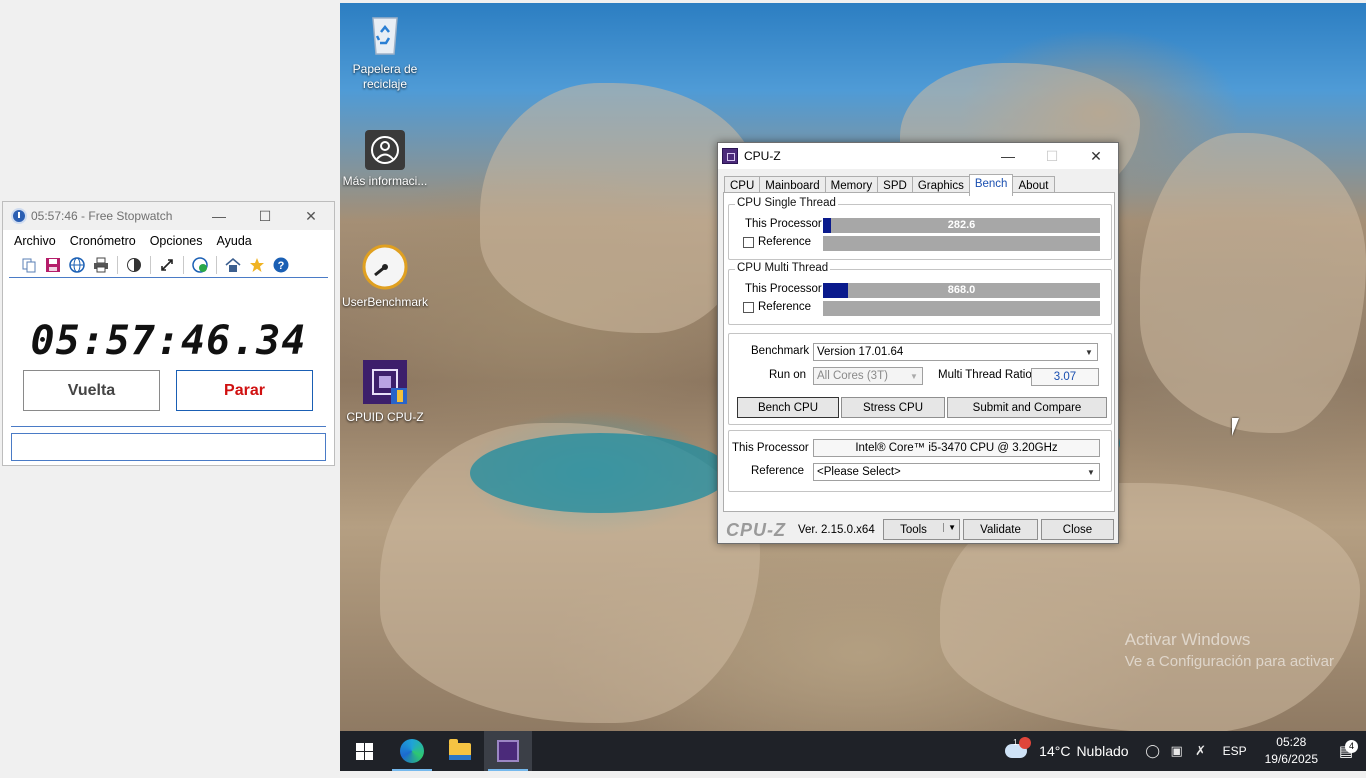  What do you see at coordinates (281, 265) in the screenshot?
I see `help-icon: ?` at bounding box center [281, 265].